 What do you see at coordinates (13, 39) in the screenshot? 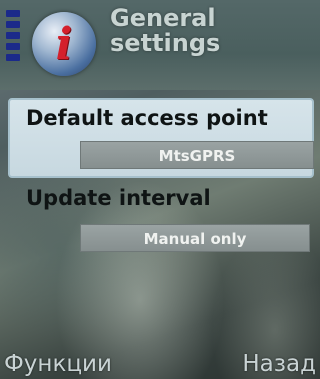
I see `signal-strength-icon` at bounding box center [13, 39].